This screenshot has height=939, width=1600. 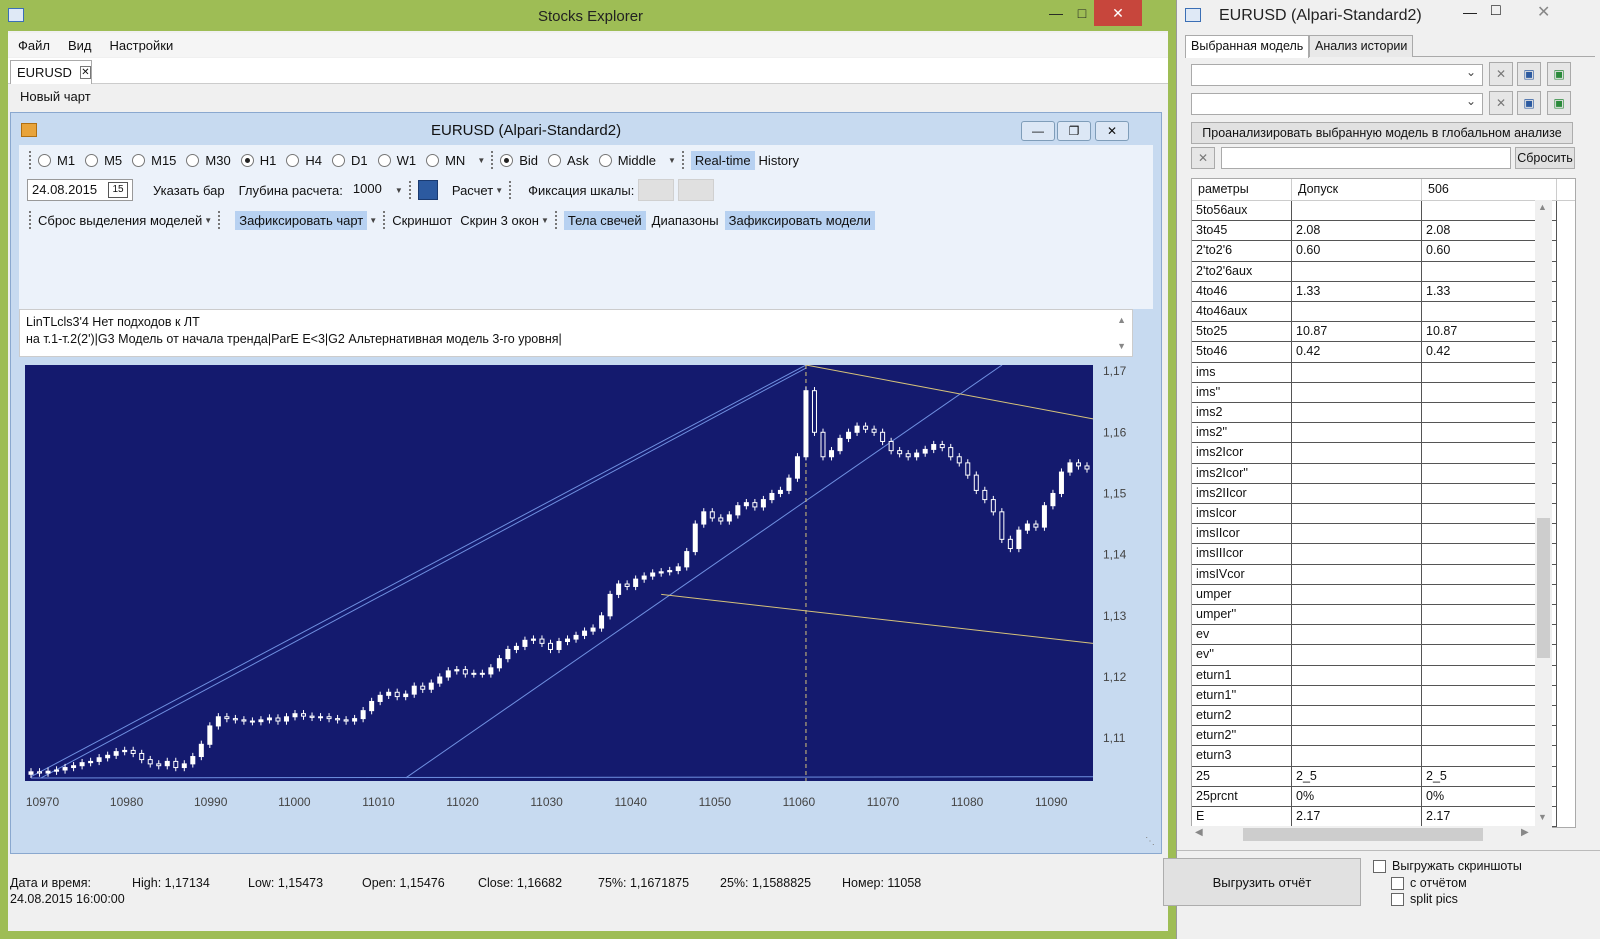 I want to click on table-row: ims2Icor'', so click(x=1374, y=473).